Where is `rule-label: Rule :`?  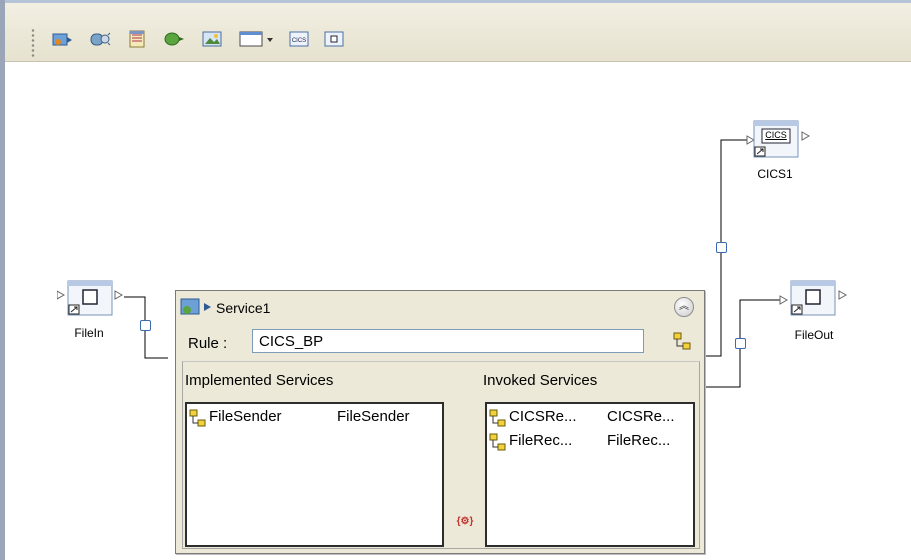 rule-label: Rule : is located at coordinates (208, 343).